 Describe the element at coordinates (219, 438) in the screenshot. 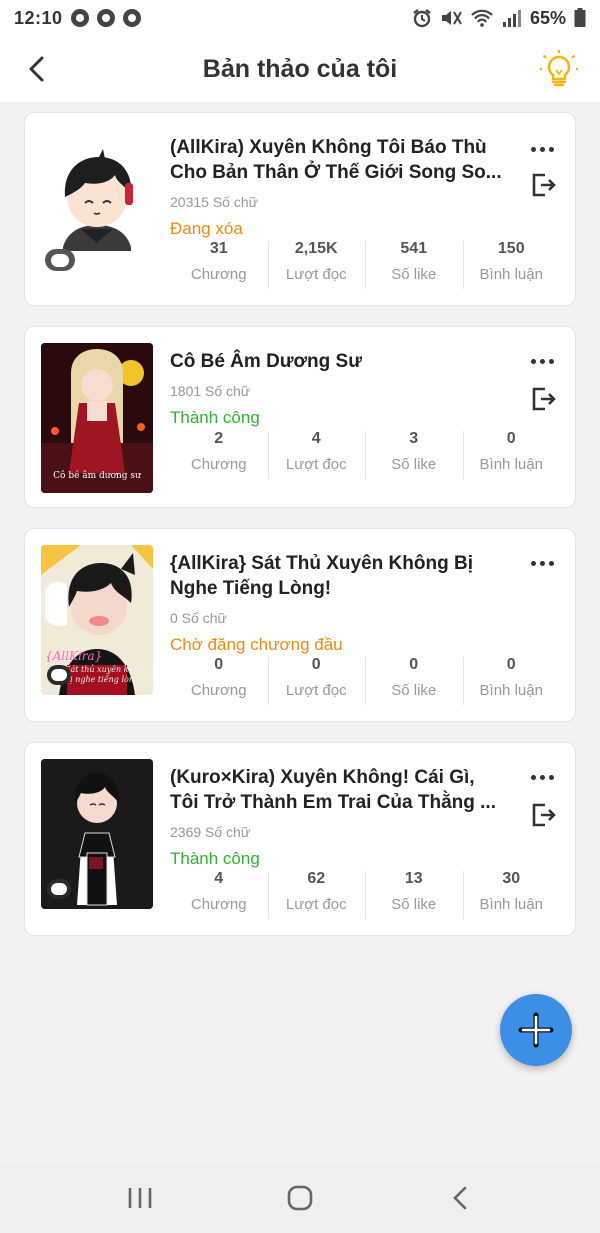

I see `stat-value: 2` at that location.